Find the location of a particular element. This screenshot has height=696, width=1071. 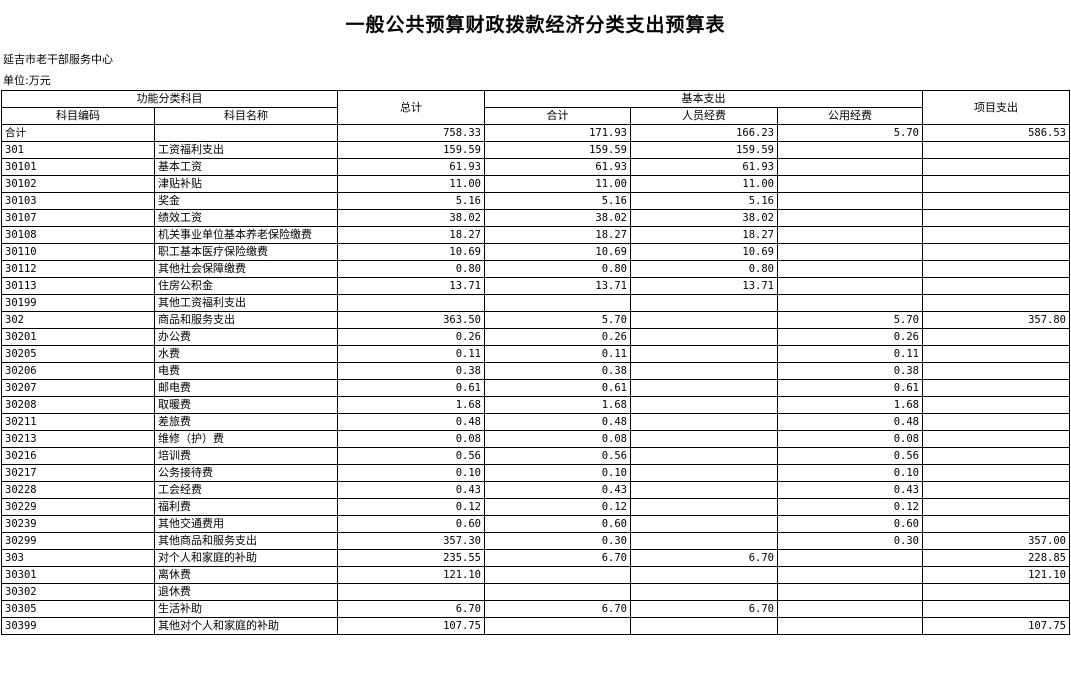

subject-name-cell: 办公费 is located at coordinates (246, 337).